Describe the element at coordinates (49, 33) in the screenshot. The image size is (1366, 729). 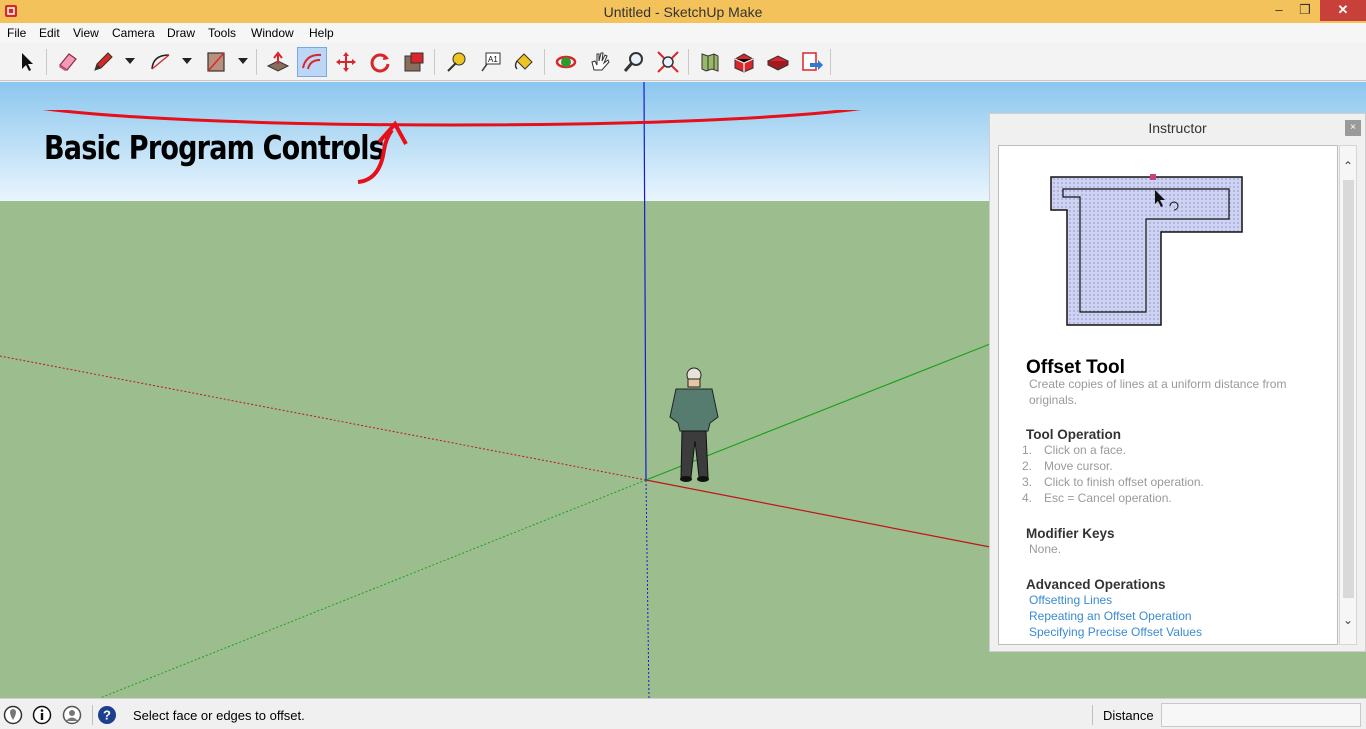
I see `menu-edit: Edit` at that location.